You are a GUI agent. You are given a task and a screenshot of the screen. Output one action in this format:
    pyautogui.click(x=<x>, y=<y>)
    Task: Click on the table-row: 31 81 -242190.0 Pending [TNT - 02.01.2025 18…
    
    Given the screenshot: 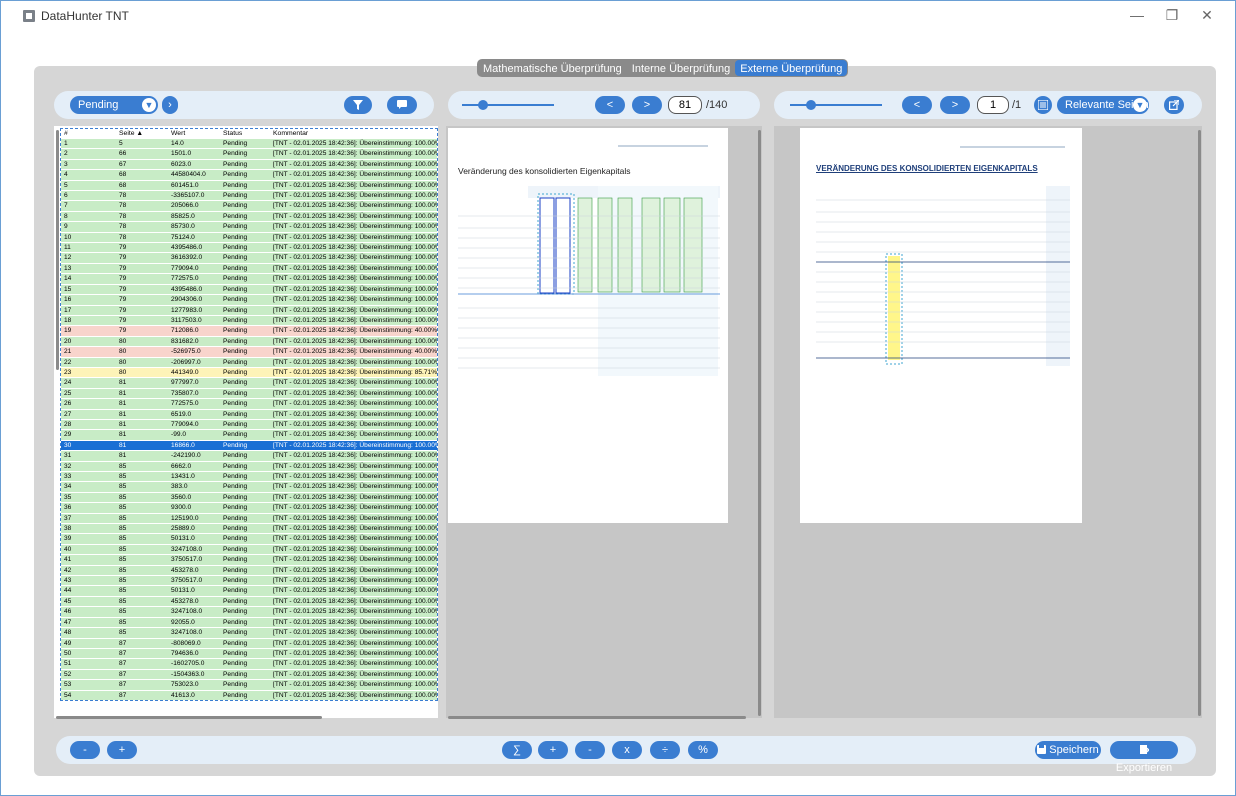 What is the action you would take?
    pyautogui.click(x=249, y=456)
    